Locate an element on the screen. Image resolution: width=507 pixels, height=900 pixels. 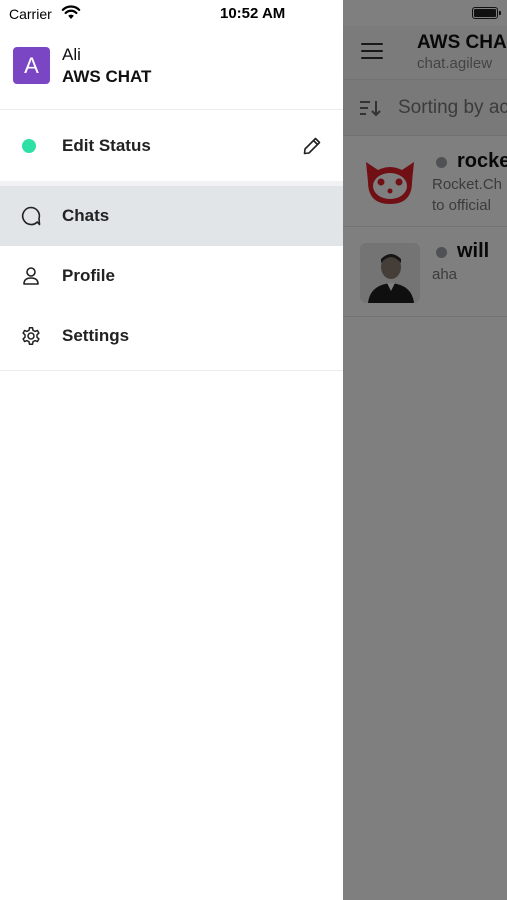
online-status-dot is located at coordinates (29, 146).